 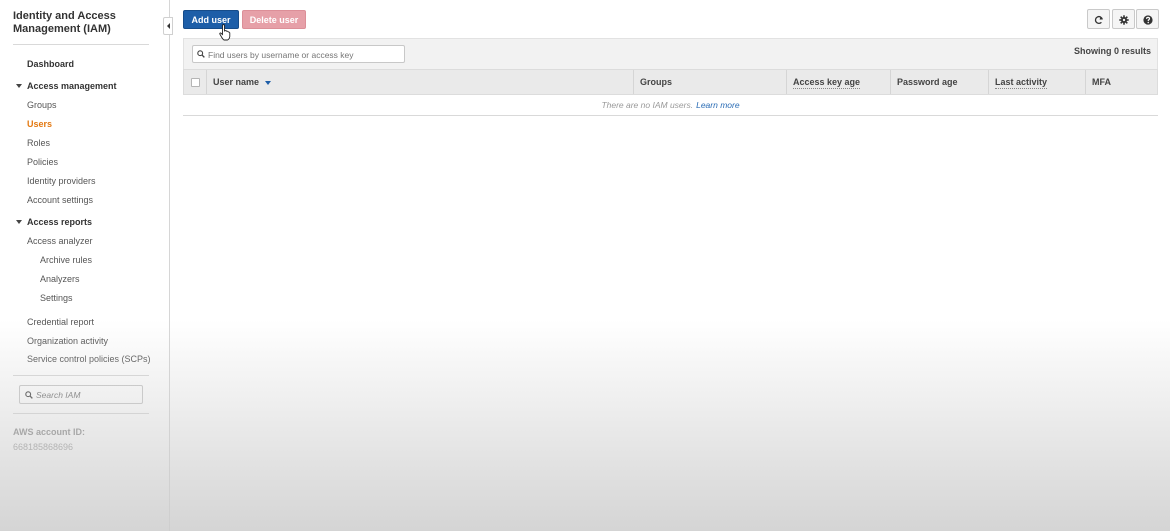 What do you see at coordinates (927, 82) in the screenshot?
I see `column-label: Password age` at bounding box center [927, 82].